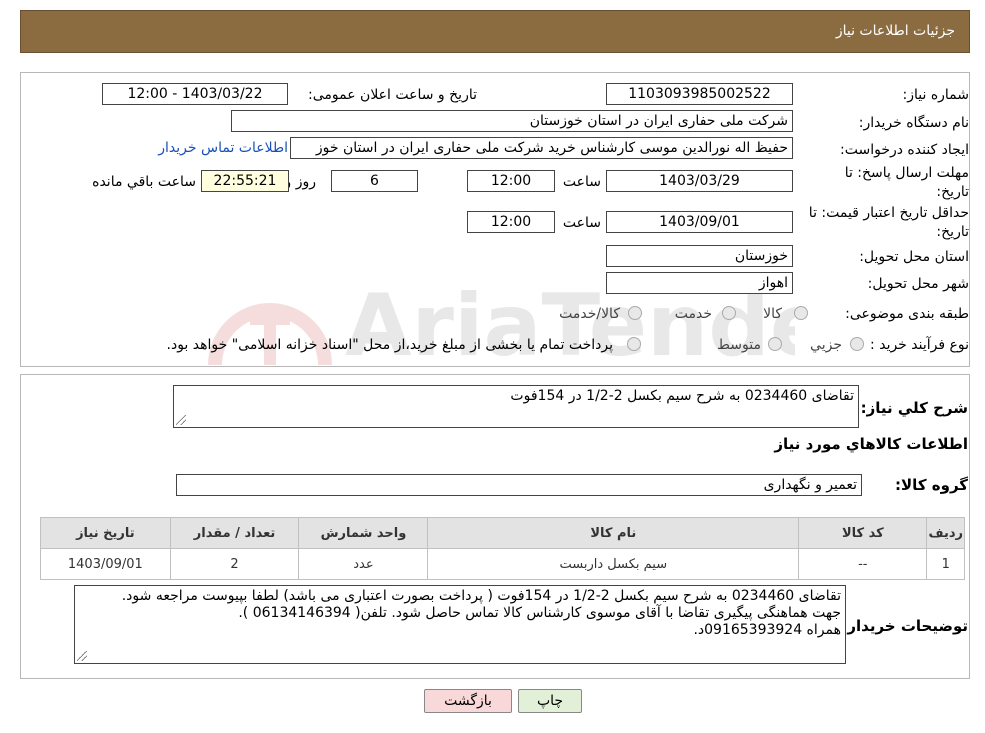 Image resolution: width=985 pixels, height=733 pixels. What do you see at coordinates (589, 314) in the screenshot?
I see `category-option-goods-service: کالا/خدمت` at bounding box center [589, 314].